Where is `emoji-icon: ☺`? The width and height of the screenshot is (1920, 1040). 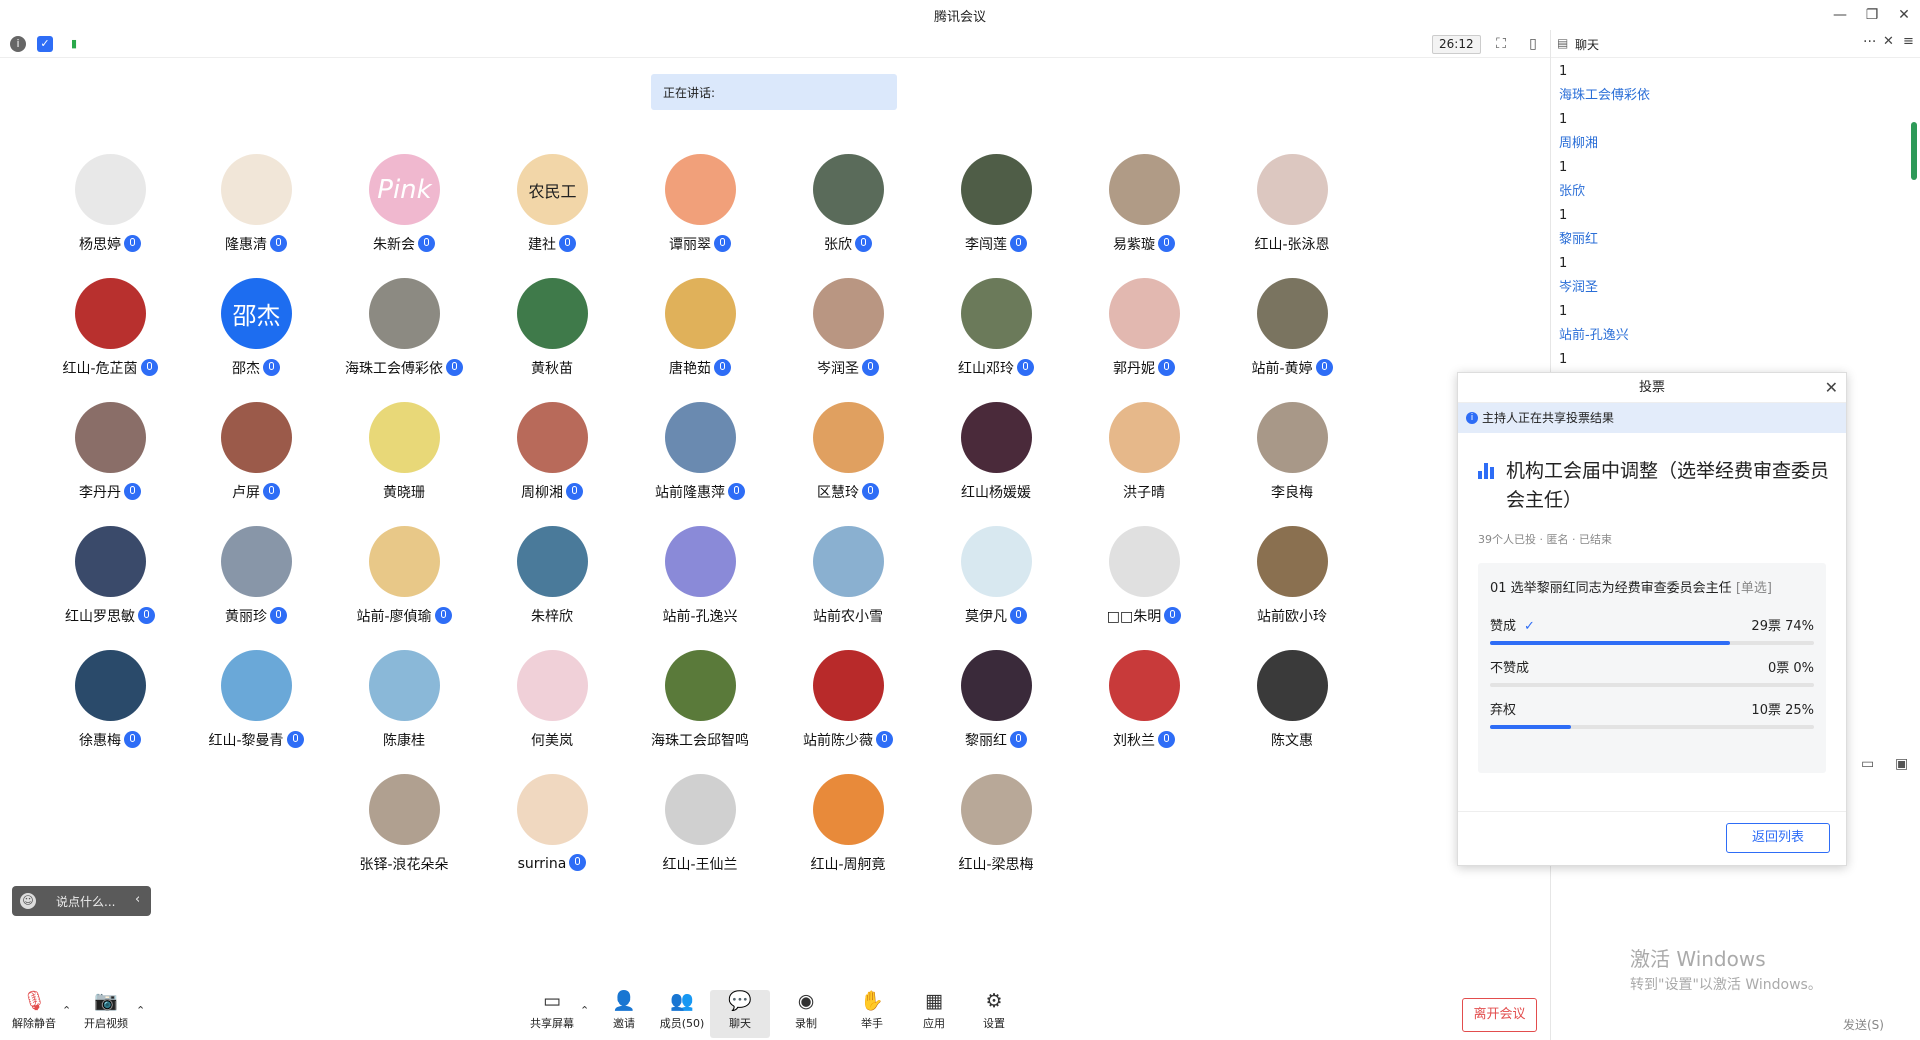
emoji-icon: ☺ is located at coordinates (28, 901).